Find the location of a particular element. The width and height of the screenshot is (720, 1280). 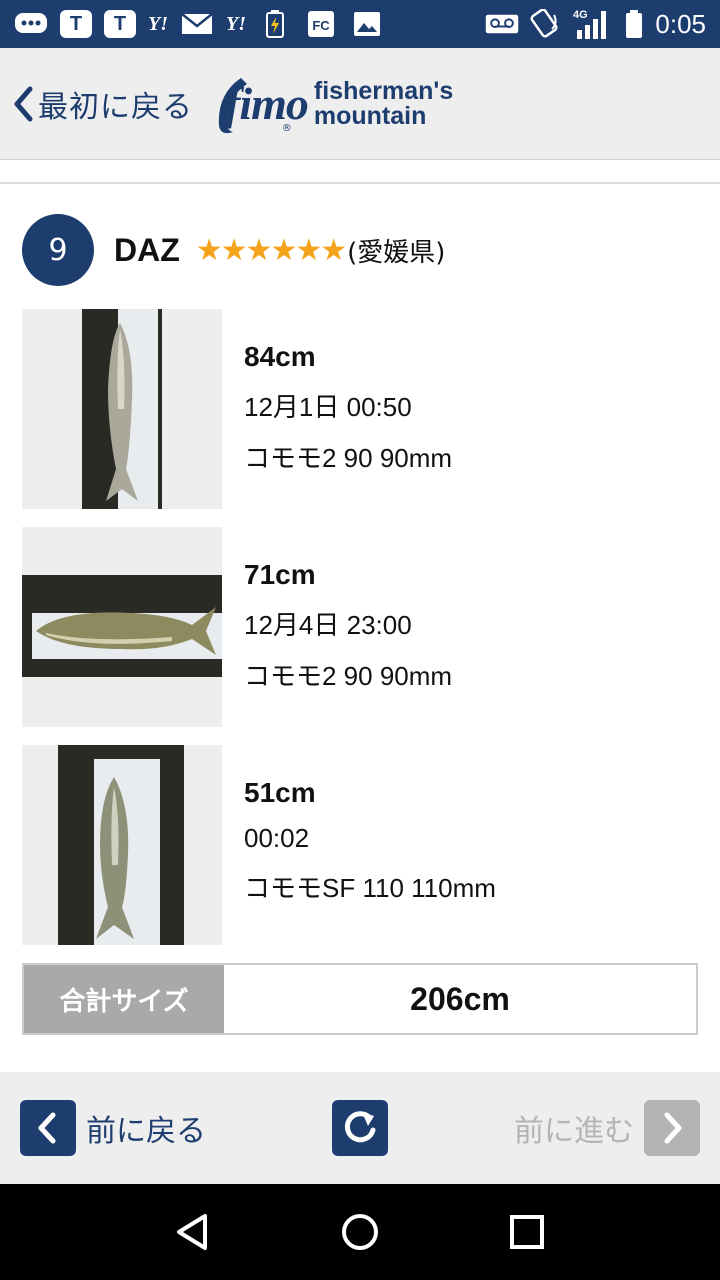

angler-name: DAZ is located at coordinates (147, 250).